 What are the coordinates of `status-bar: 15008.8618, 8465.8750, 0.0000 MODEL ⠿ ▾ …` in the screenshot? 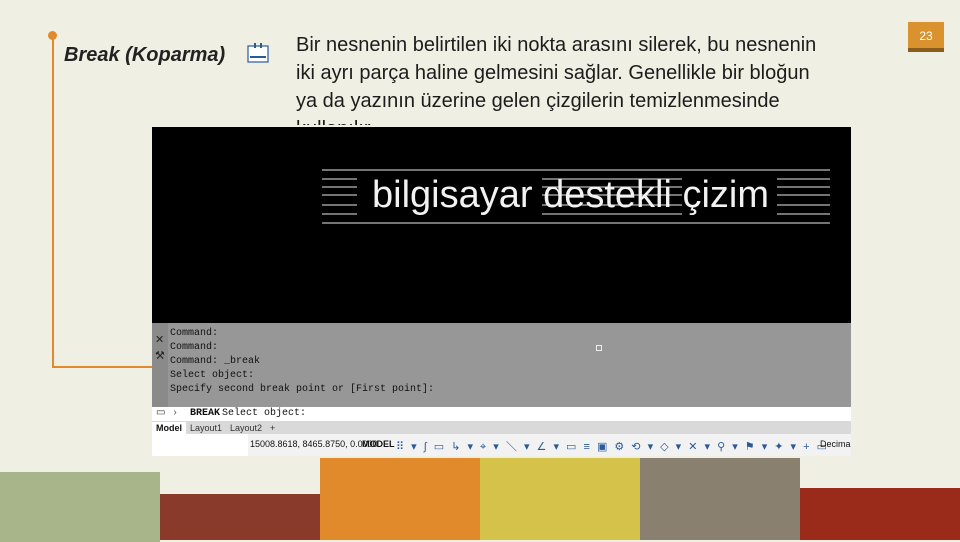 It's located at (501, 445).